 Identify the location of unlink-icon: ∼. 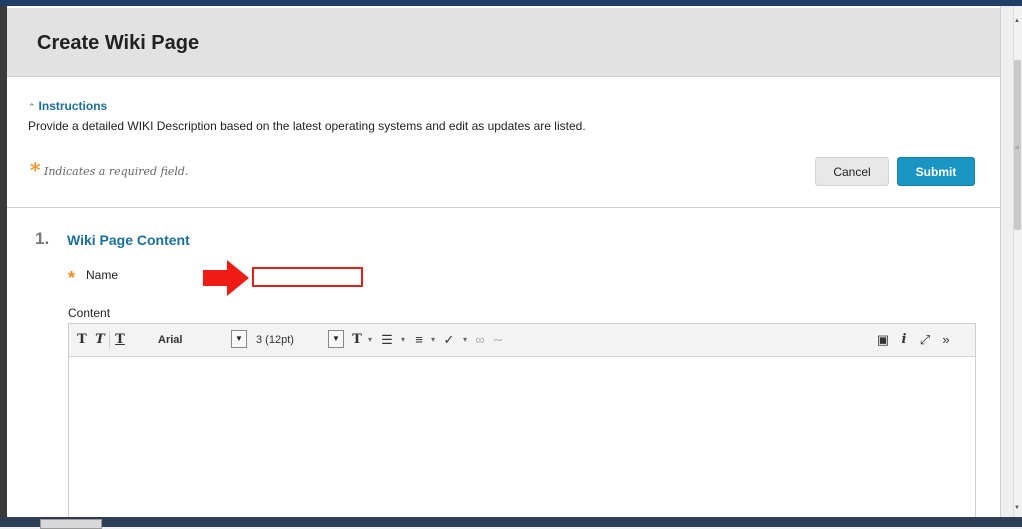
(498, 340).